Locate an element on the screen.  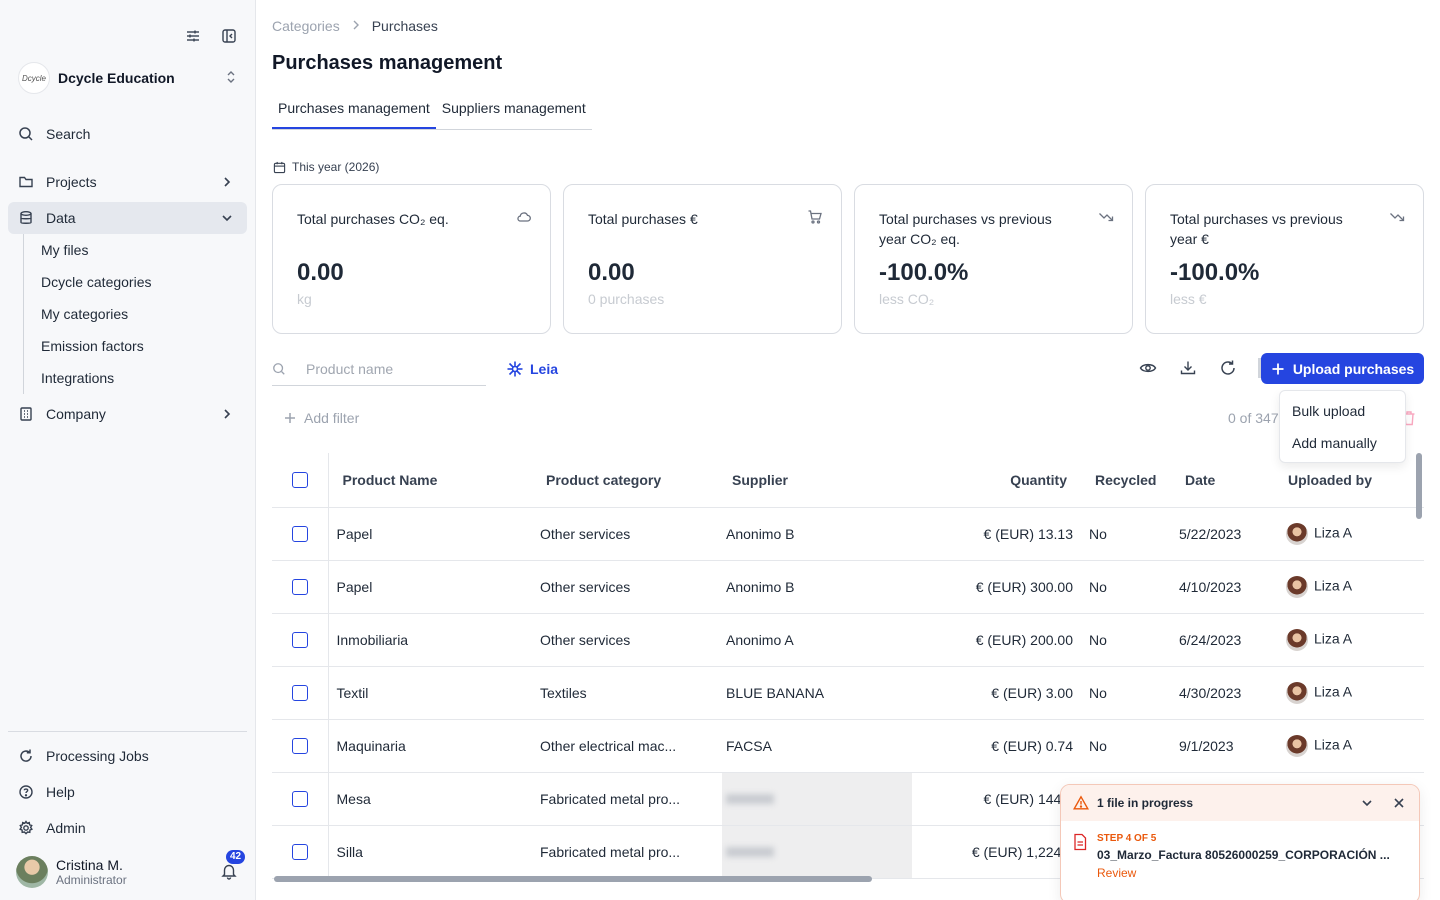
calendar-icon is located at coordinates (279, 167).